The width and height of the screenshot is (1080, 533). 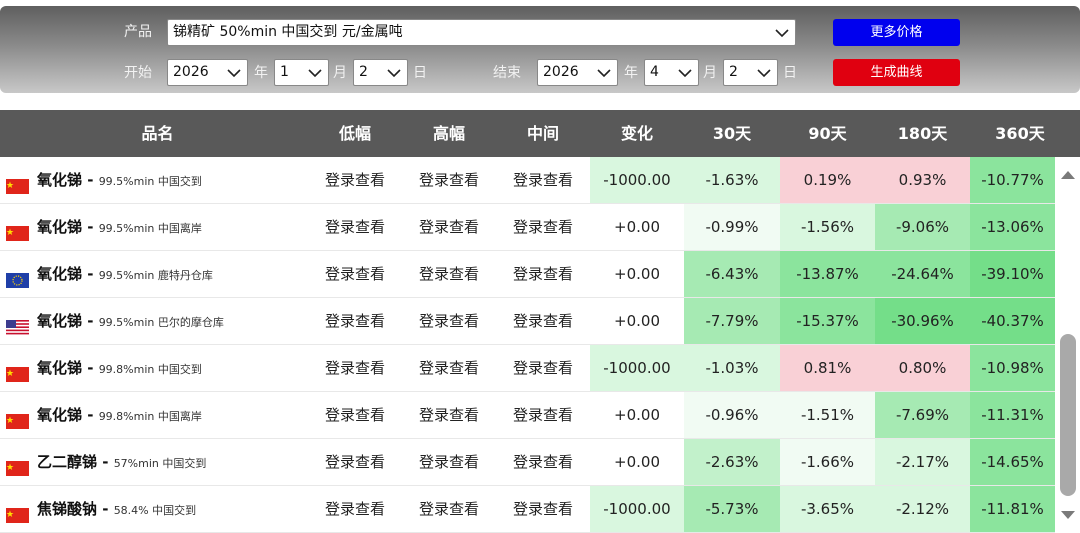 What do you see at coordinates (922, 133) in the screenshot?
I see `col-header-180d: 180天` at bounding box center [922, 133].